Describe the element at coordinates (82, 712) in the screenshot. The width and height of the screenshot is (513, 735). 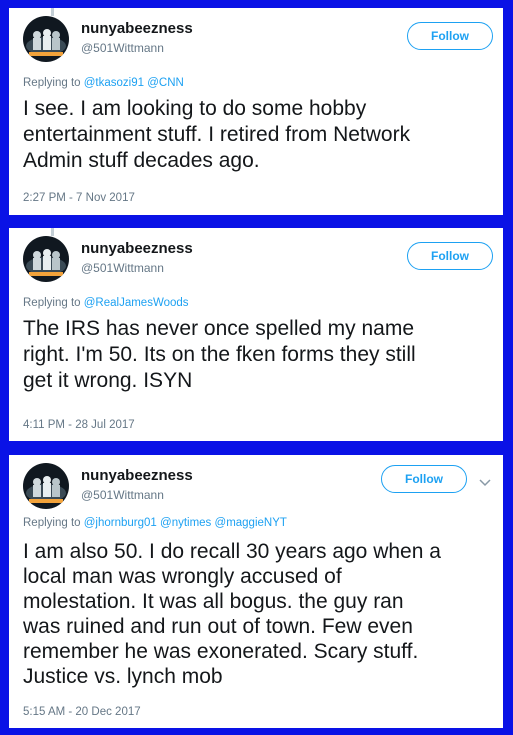
I see `tweet-timestamp: 5:15 AM - 20 Dec 2017` at that location.